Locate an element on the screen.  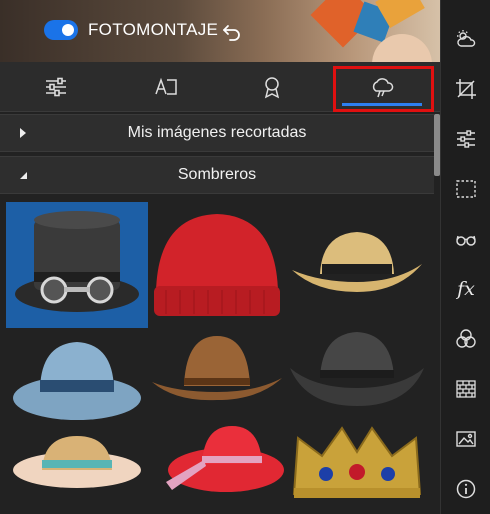
effects-button: fx is located at coordinates (465, 289).